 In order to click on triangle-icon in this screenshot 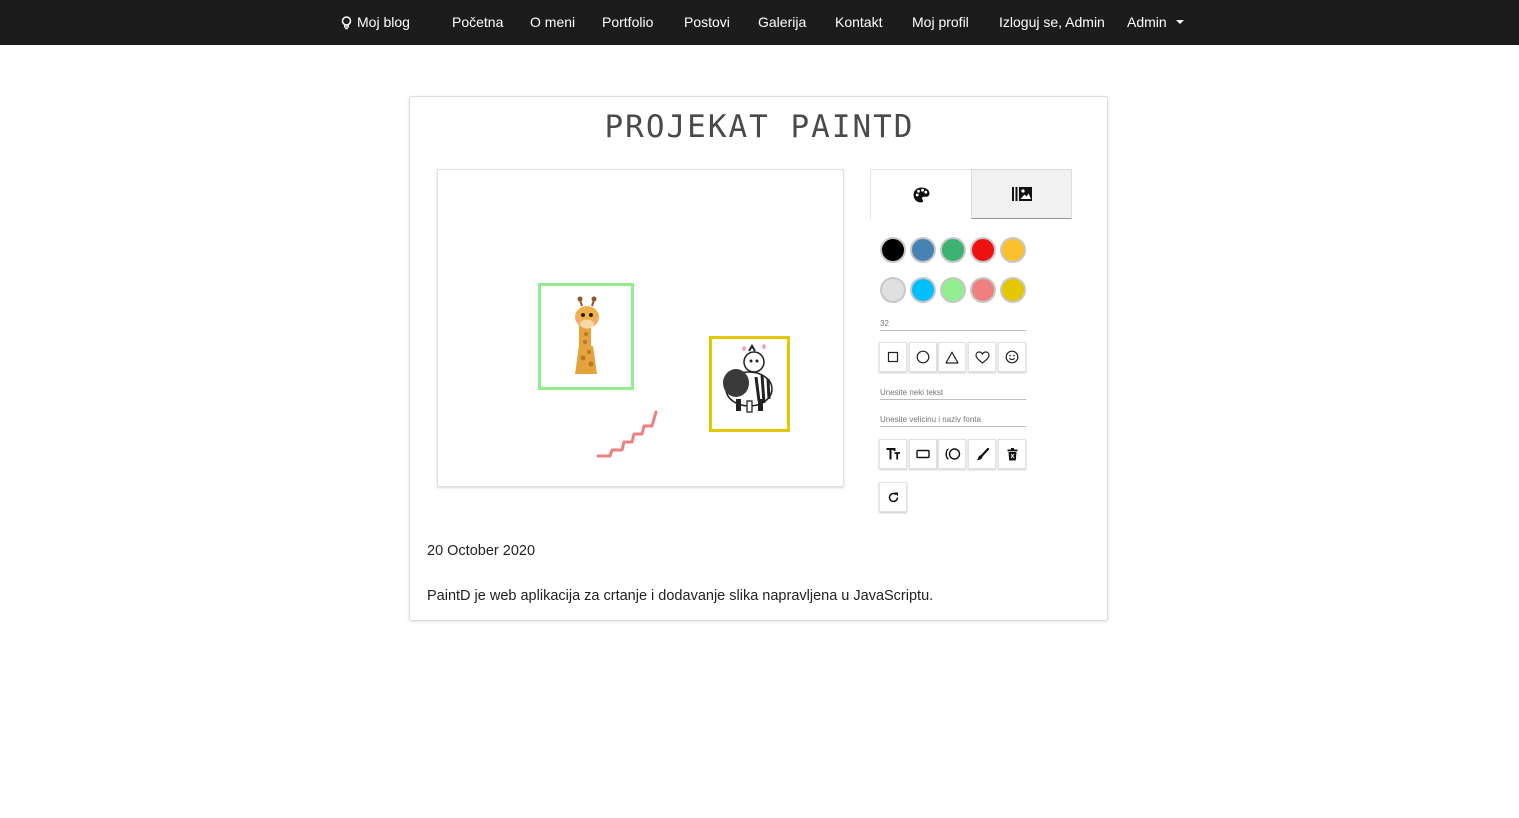, I will do `click(952, 357)`.